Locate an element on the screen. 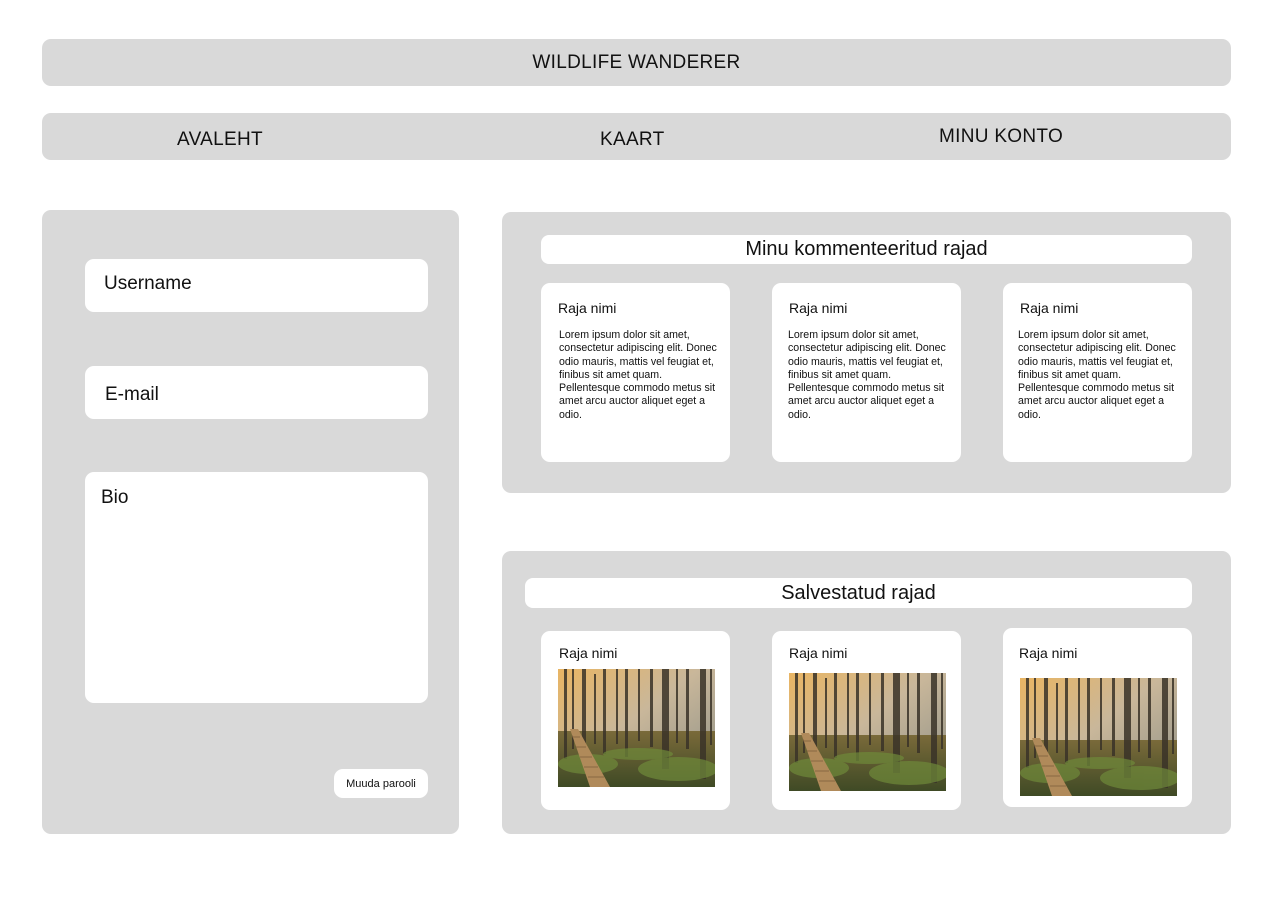  email-placeholder: E-mail is located at coordinates (132, 394).